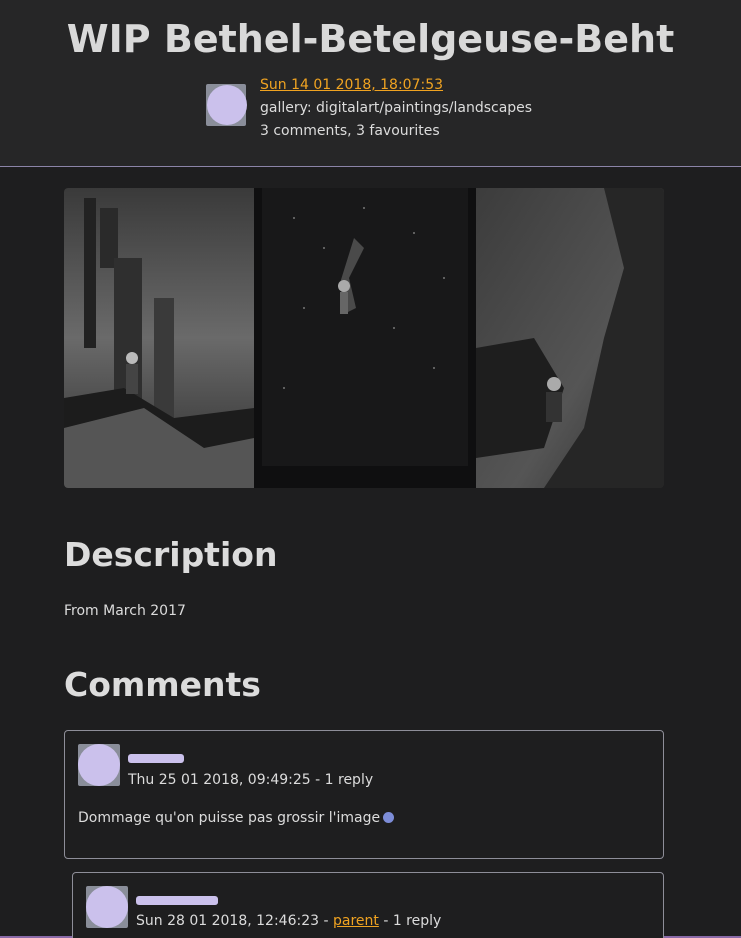 The width and height of the screenshot is (741, 938). What do you see at coordinates (370, 39) in the screenshot?
I see `page-title: WIP Bethel-Betelgeuse-Beht` at bounding box center [370, 39].